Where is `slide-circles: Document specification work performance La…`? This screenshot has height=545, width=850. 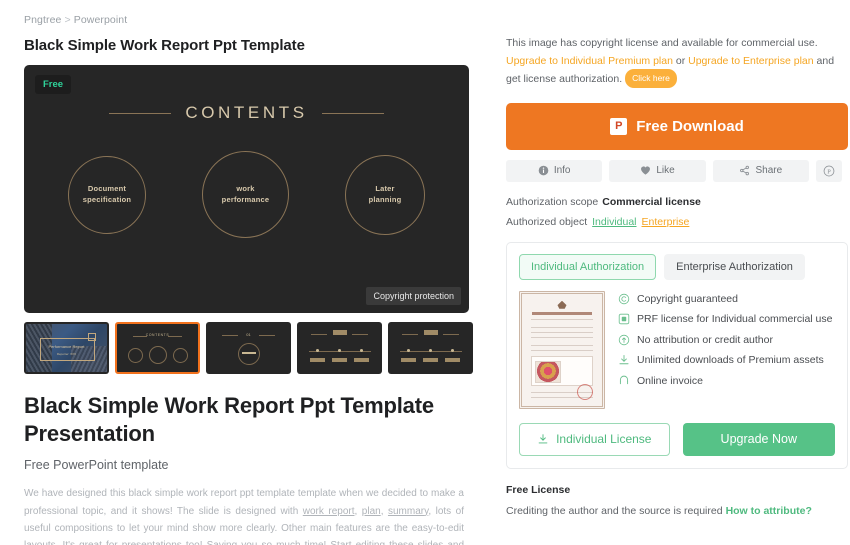
slide-circles: Document specification work performance La… is located at coordinates (246, 194).